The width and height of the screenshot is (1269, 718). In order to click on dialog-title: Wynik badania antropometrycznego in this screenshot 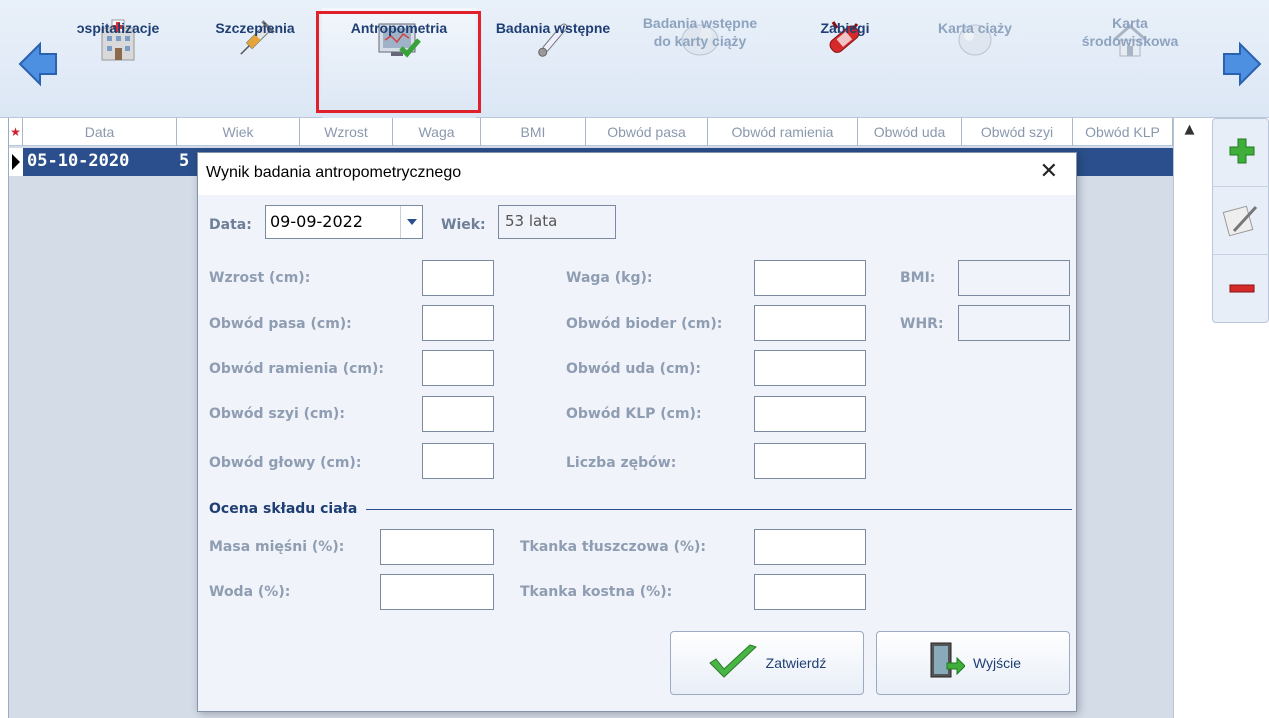, I will do `click(334, 172)`.